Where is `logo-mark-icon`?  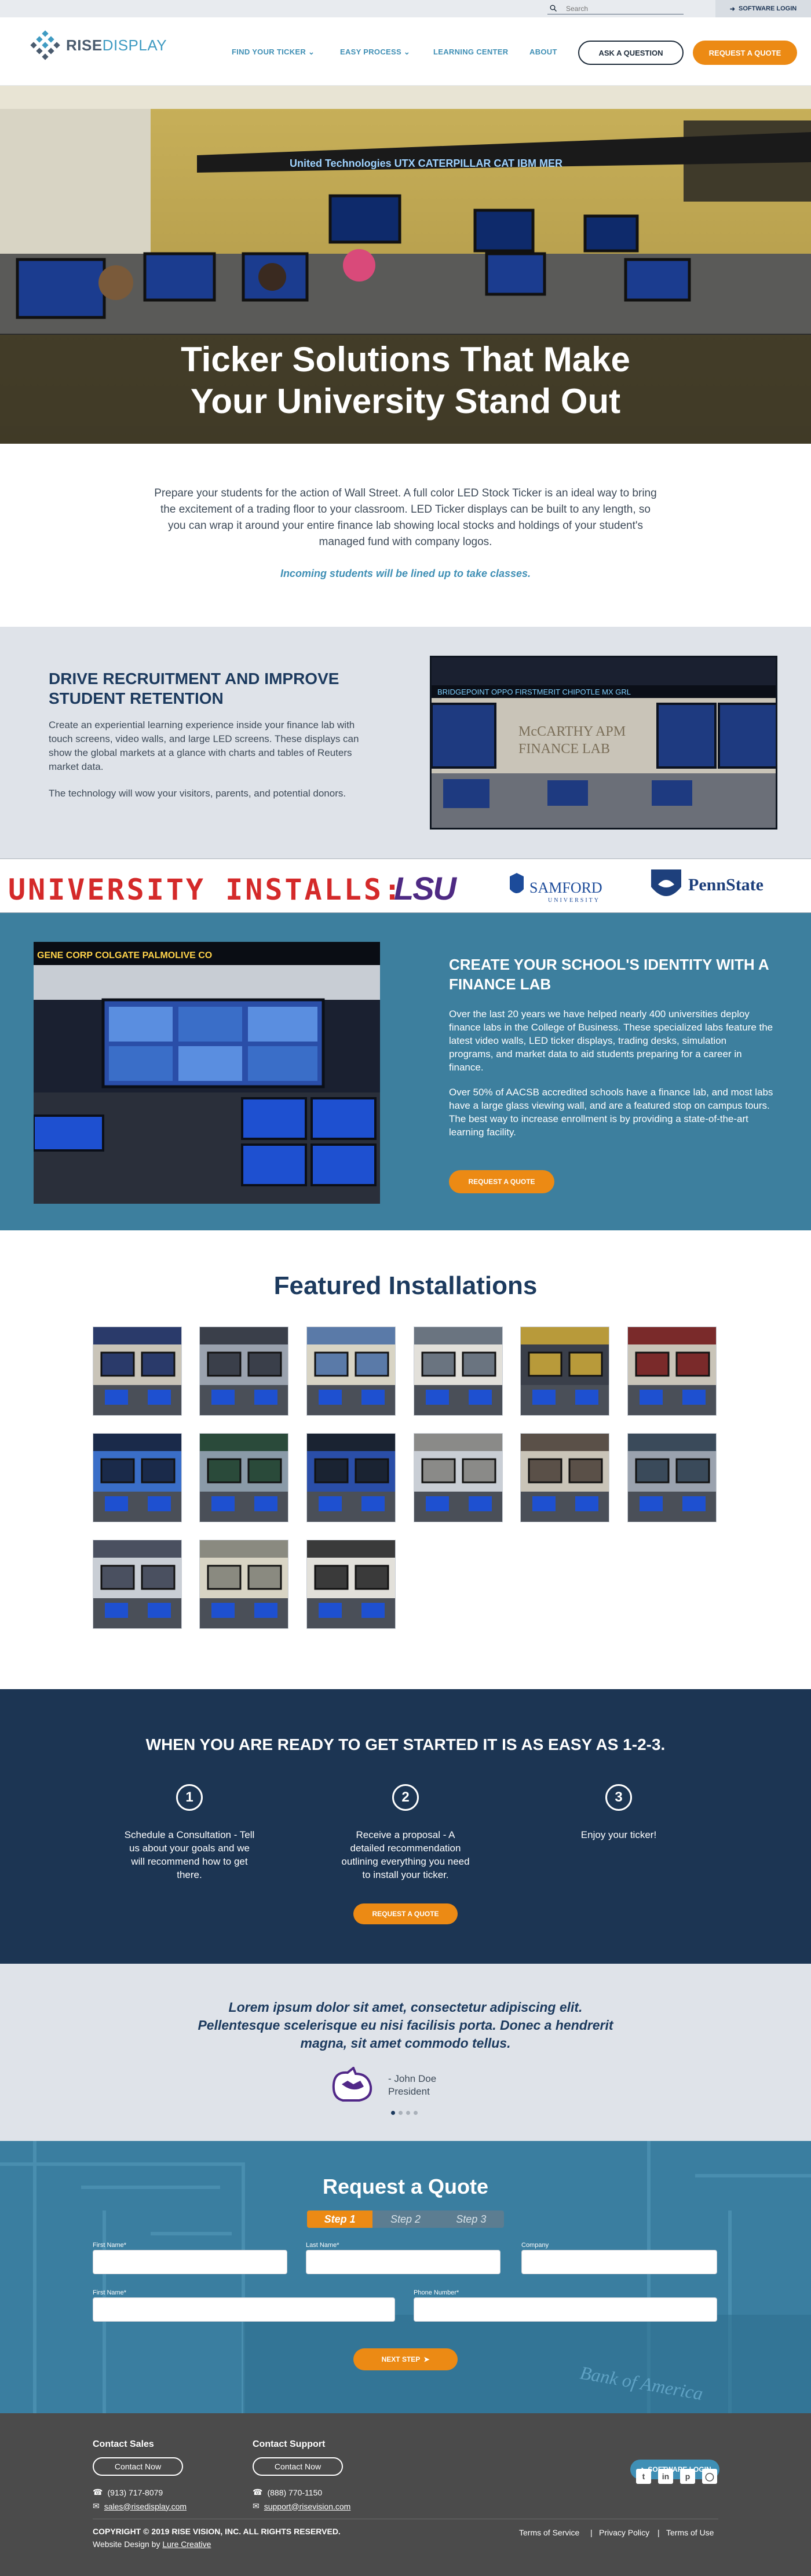 logo-mark-icon is located at coordinates (45, 45).